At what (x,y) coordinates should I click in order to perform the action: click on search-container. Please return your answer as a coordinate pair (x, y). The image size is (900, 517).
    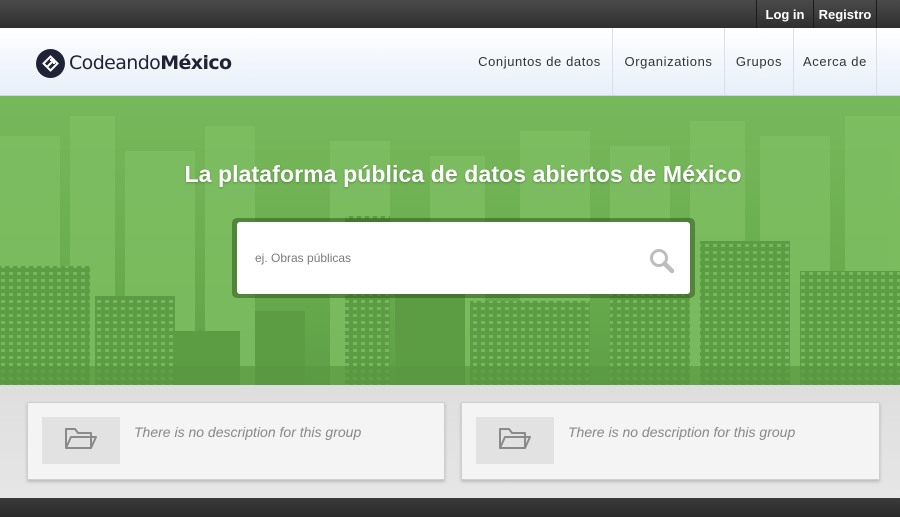
    Looking at the image, I should click on (463, 258).